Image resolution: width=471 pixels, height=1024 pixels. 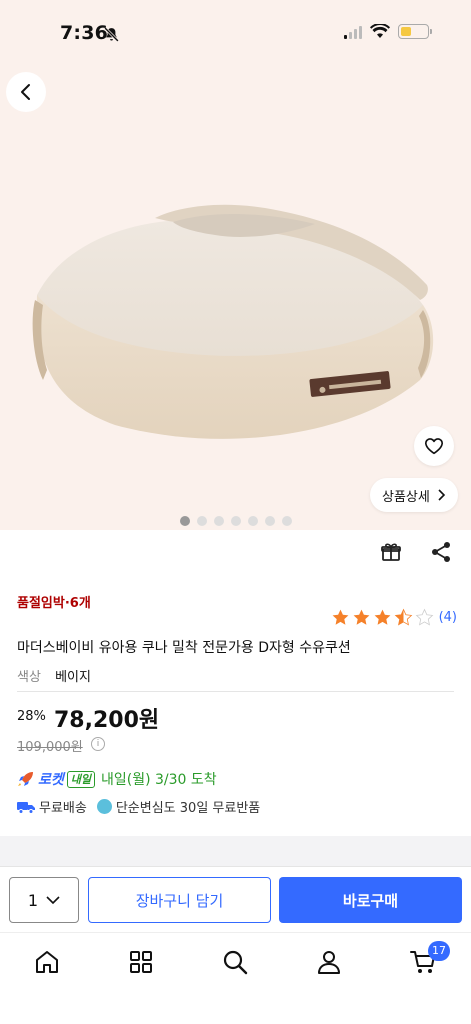 What do you see at coordinates (44, 900) in the screenshot?
I see `quantity-select: 1` at bounding box center [44, 900].